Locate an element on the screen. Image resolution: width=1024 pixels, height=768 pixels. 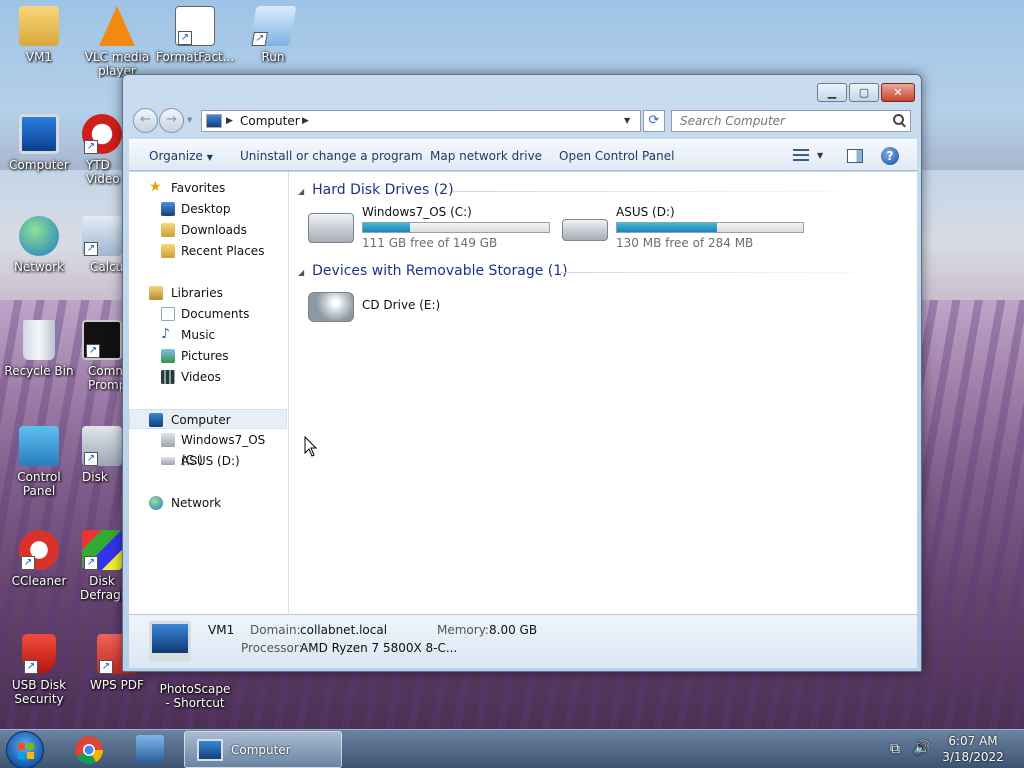
nav-label: Computer is located at coordinates (201, 420).